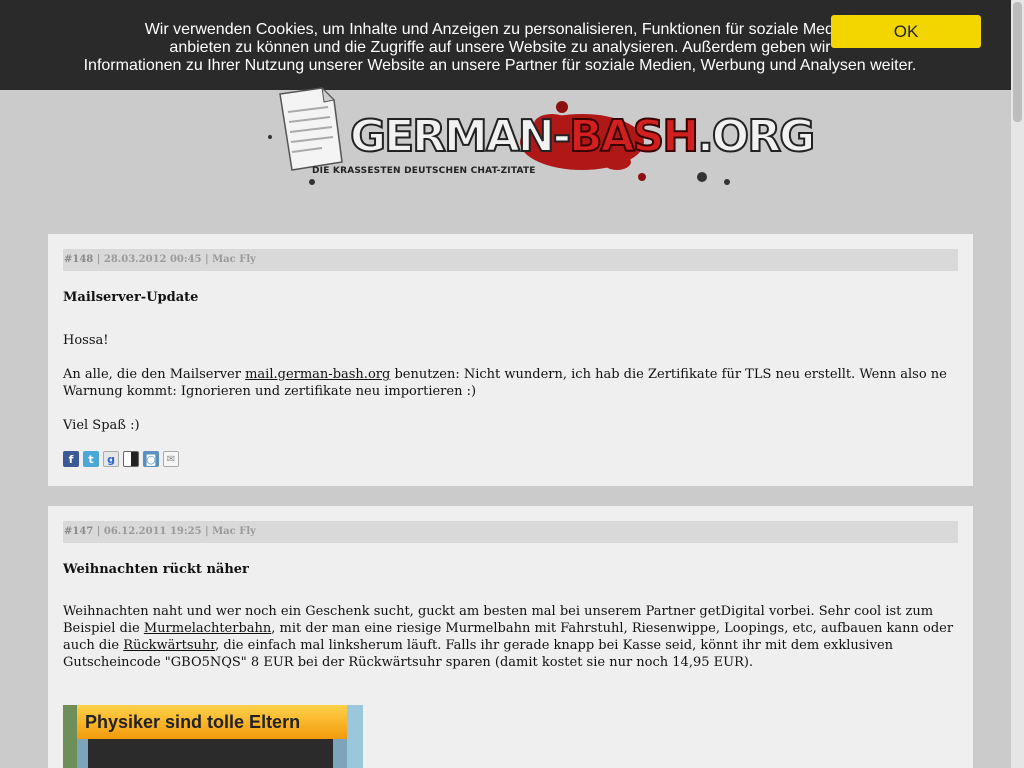 This screenshot has width=1024, height=768. What do you see at coordinates (176, 531) in the screenshot?
I see `post-date-author: | 06.12.2011 19:25 | Mac Fly` at bounding box center [176, 531].